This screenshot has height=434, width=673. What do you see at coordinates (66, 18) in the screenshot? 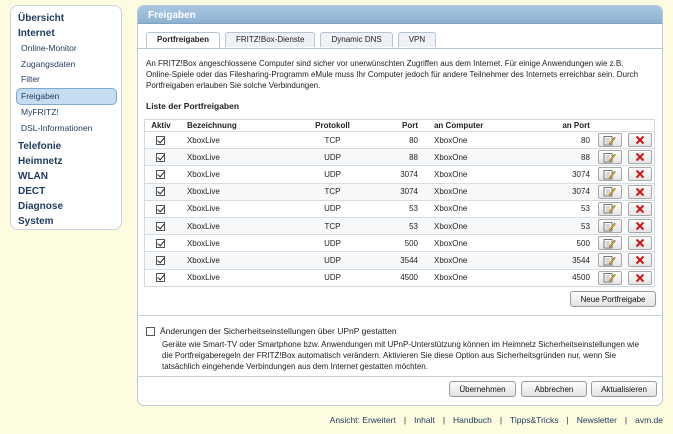
I see `sidebar-item-übersicht: Übersicht` at bounding box center [66, 18].